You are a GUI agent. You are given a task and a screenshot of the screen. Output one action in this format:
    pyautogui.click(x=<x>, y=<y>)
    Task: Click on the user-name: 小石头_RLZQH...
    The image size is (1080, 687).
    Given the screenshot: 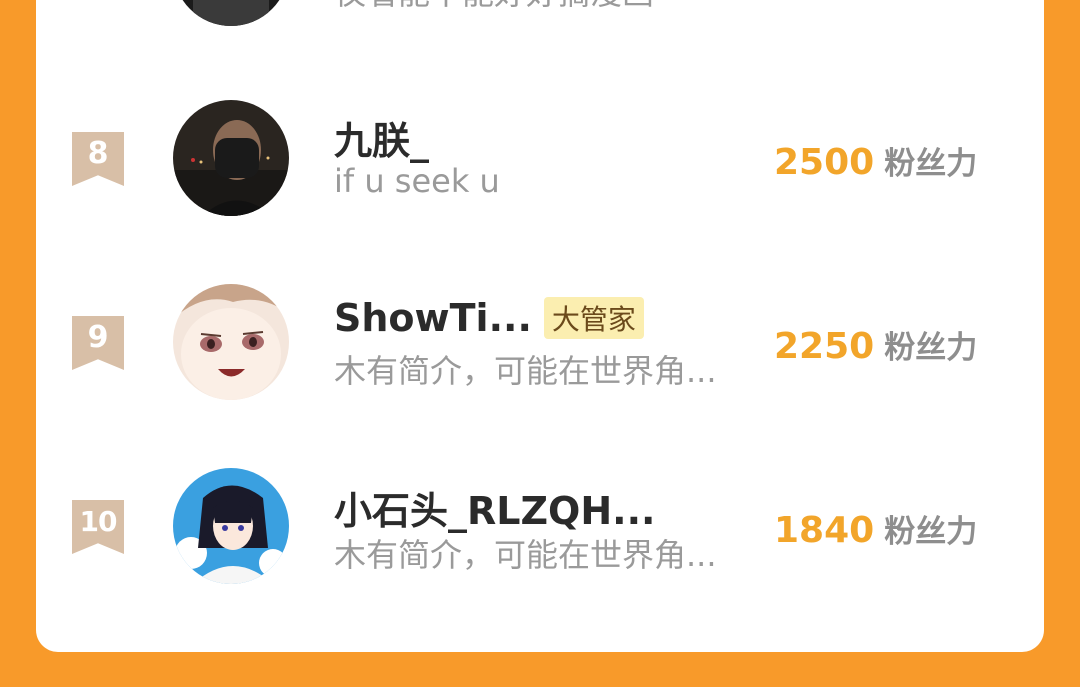 What is the action you would take?
    pyautogui.click(x=494, y=507)
    